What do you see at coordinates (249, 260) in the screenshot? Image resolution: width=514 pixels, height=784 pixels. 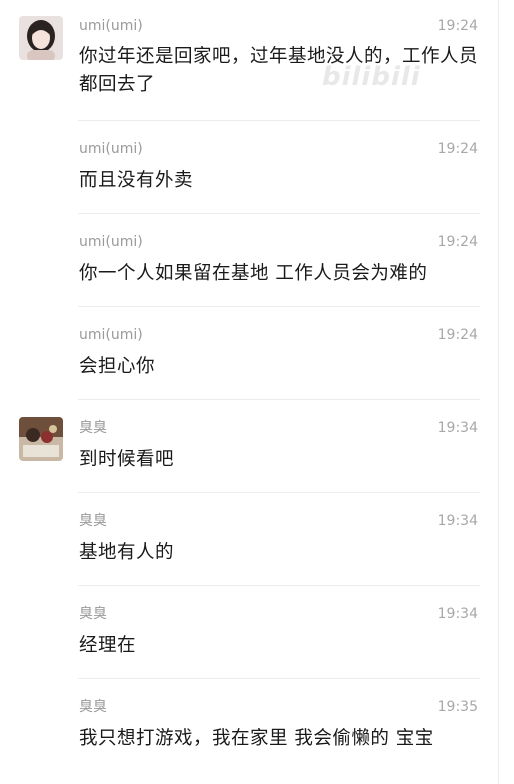 I see `chat-message: umi(umi) 19:24 你一个人如果留在基地 工作人员会为难的` at bounding box center [249, 260].